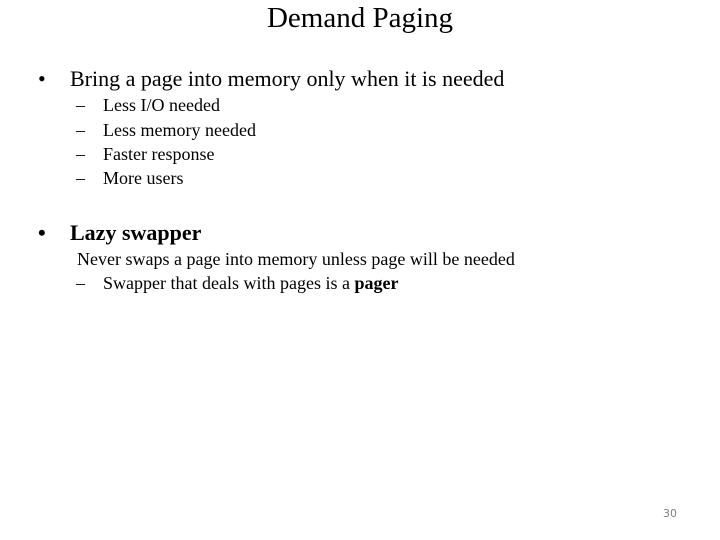 The width and height of the screenshot is (720, 540). I want to click on sub-item-text: Less I/O needed, so click(161, 105).